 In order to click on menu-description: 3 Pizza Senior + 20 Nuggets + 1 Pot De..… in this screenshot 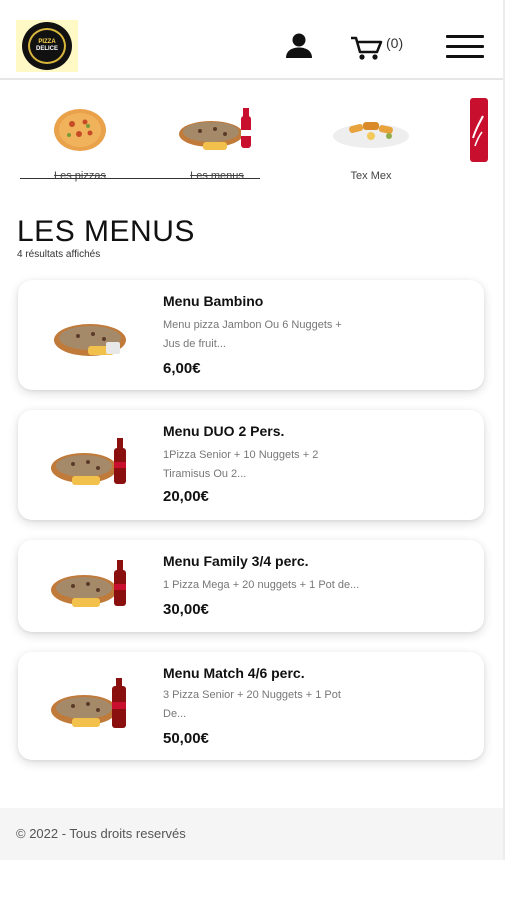, I will do `click(252, 704)`.